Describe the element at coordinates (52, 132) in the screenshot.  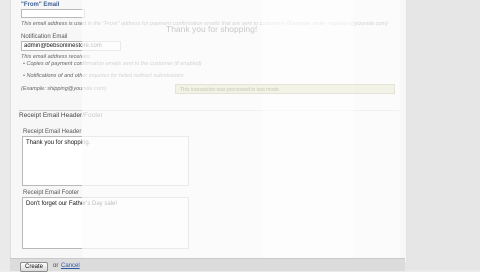
I see `receipt-header-label: Receipt Email Header` at that location.